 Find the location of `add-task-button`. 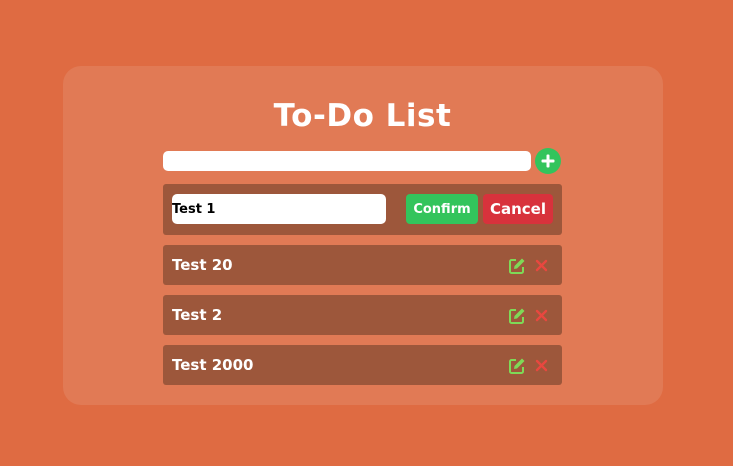

add-task-button is located at coordinates (548, 161).